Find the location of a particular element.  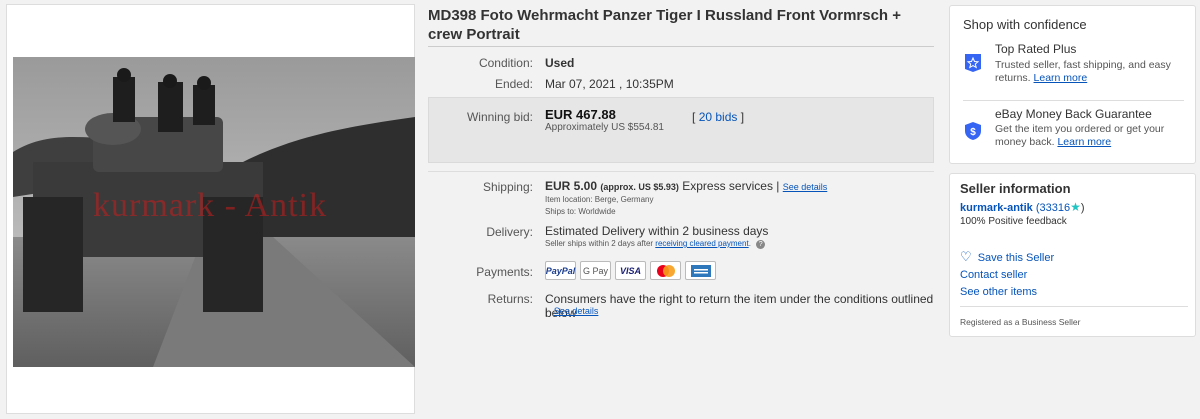

ships-to: Ships to: Worldwide is located at coordinates (580, 211).